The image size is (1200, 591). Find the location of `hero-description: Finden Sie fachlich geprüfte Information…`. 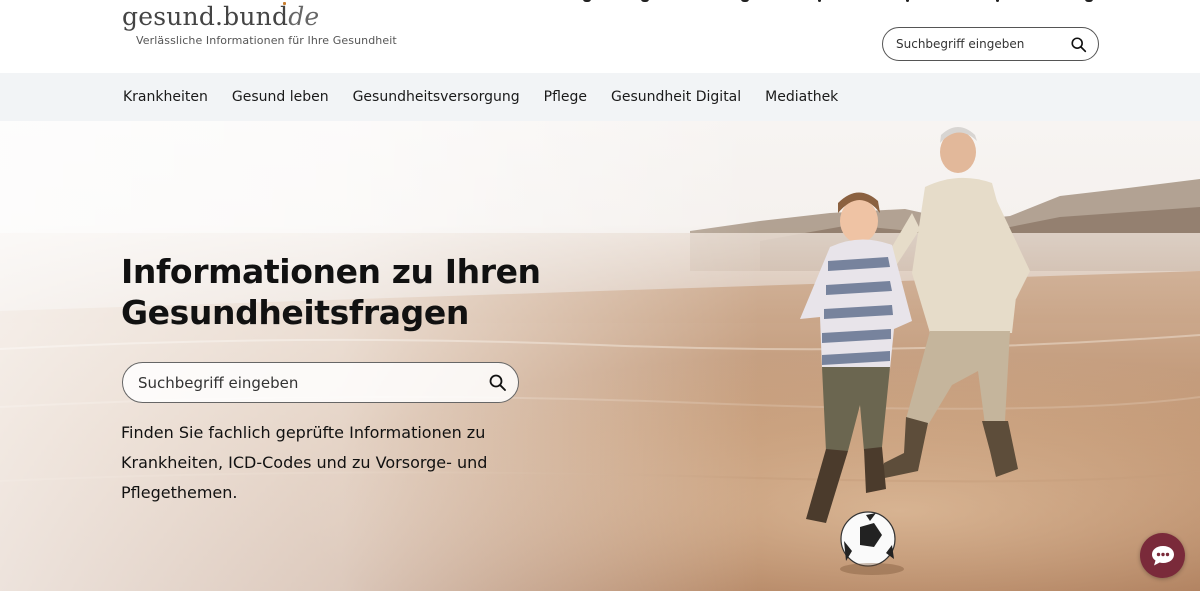

hero-description: Finden Sie fachlich geprüfte Information… is located at coordinates (304, 462).